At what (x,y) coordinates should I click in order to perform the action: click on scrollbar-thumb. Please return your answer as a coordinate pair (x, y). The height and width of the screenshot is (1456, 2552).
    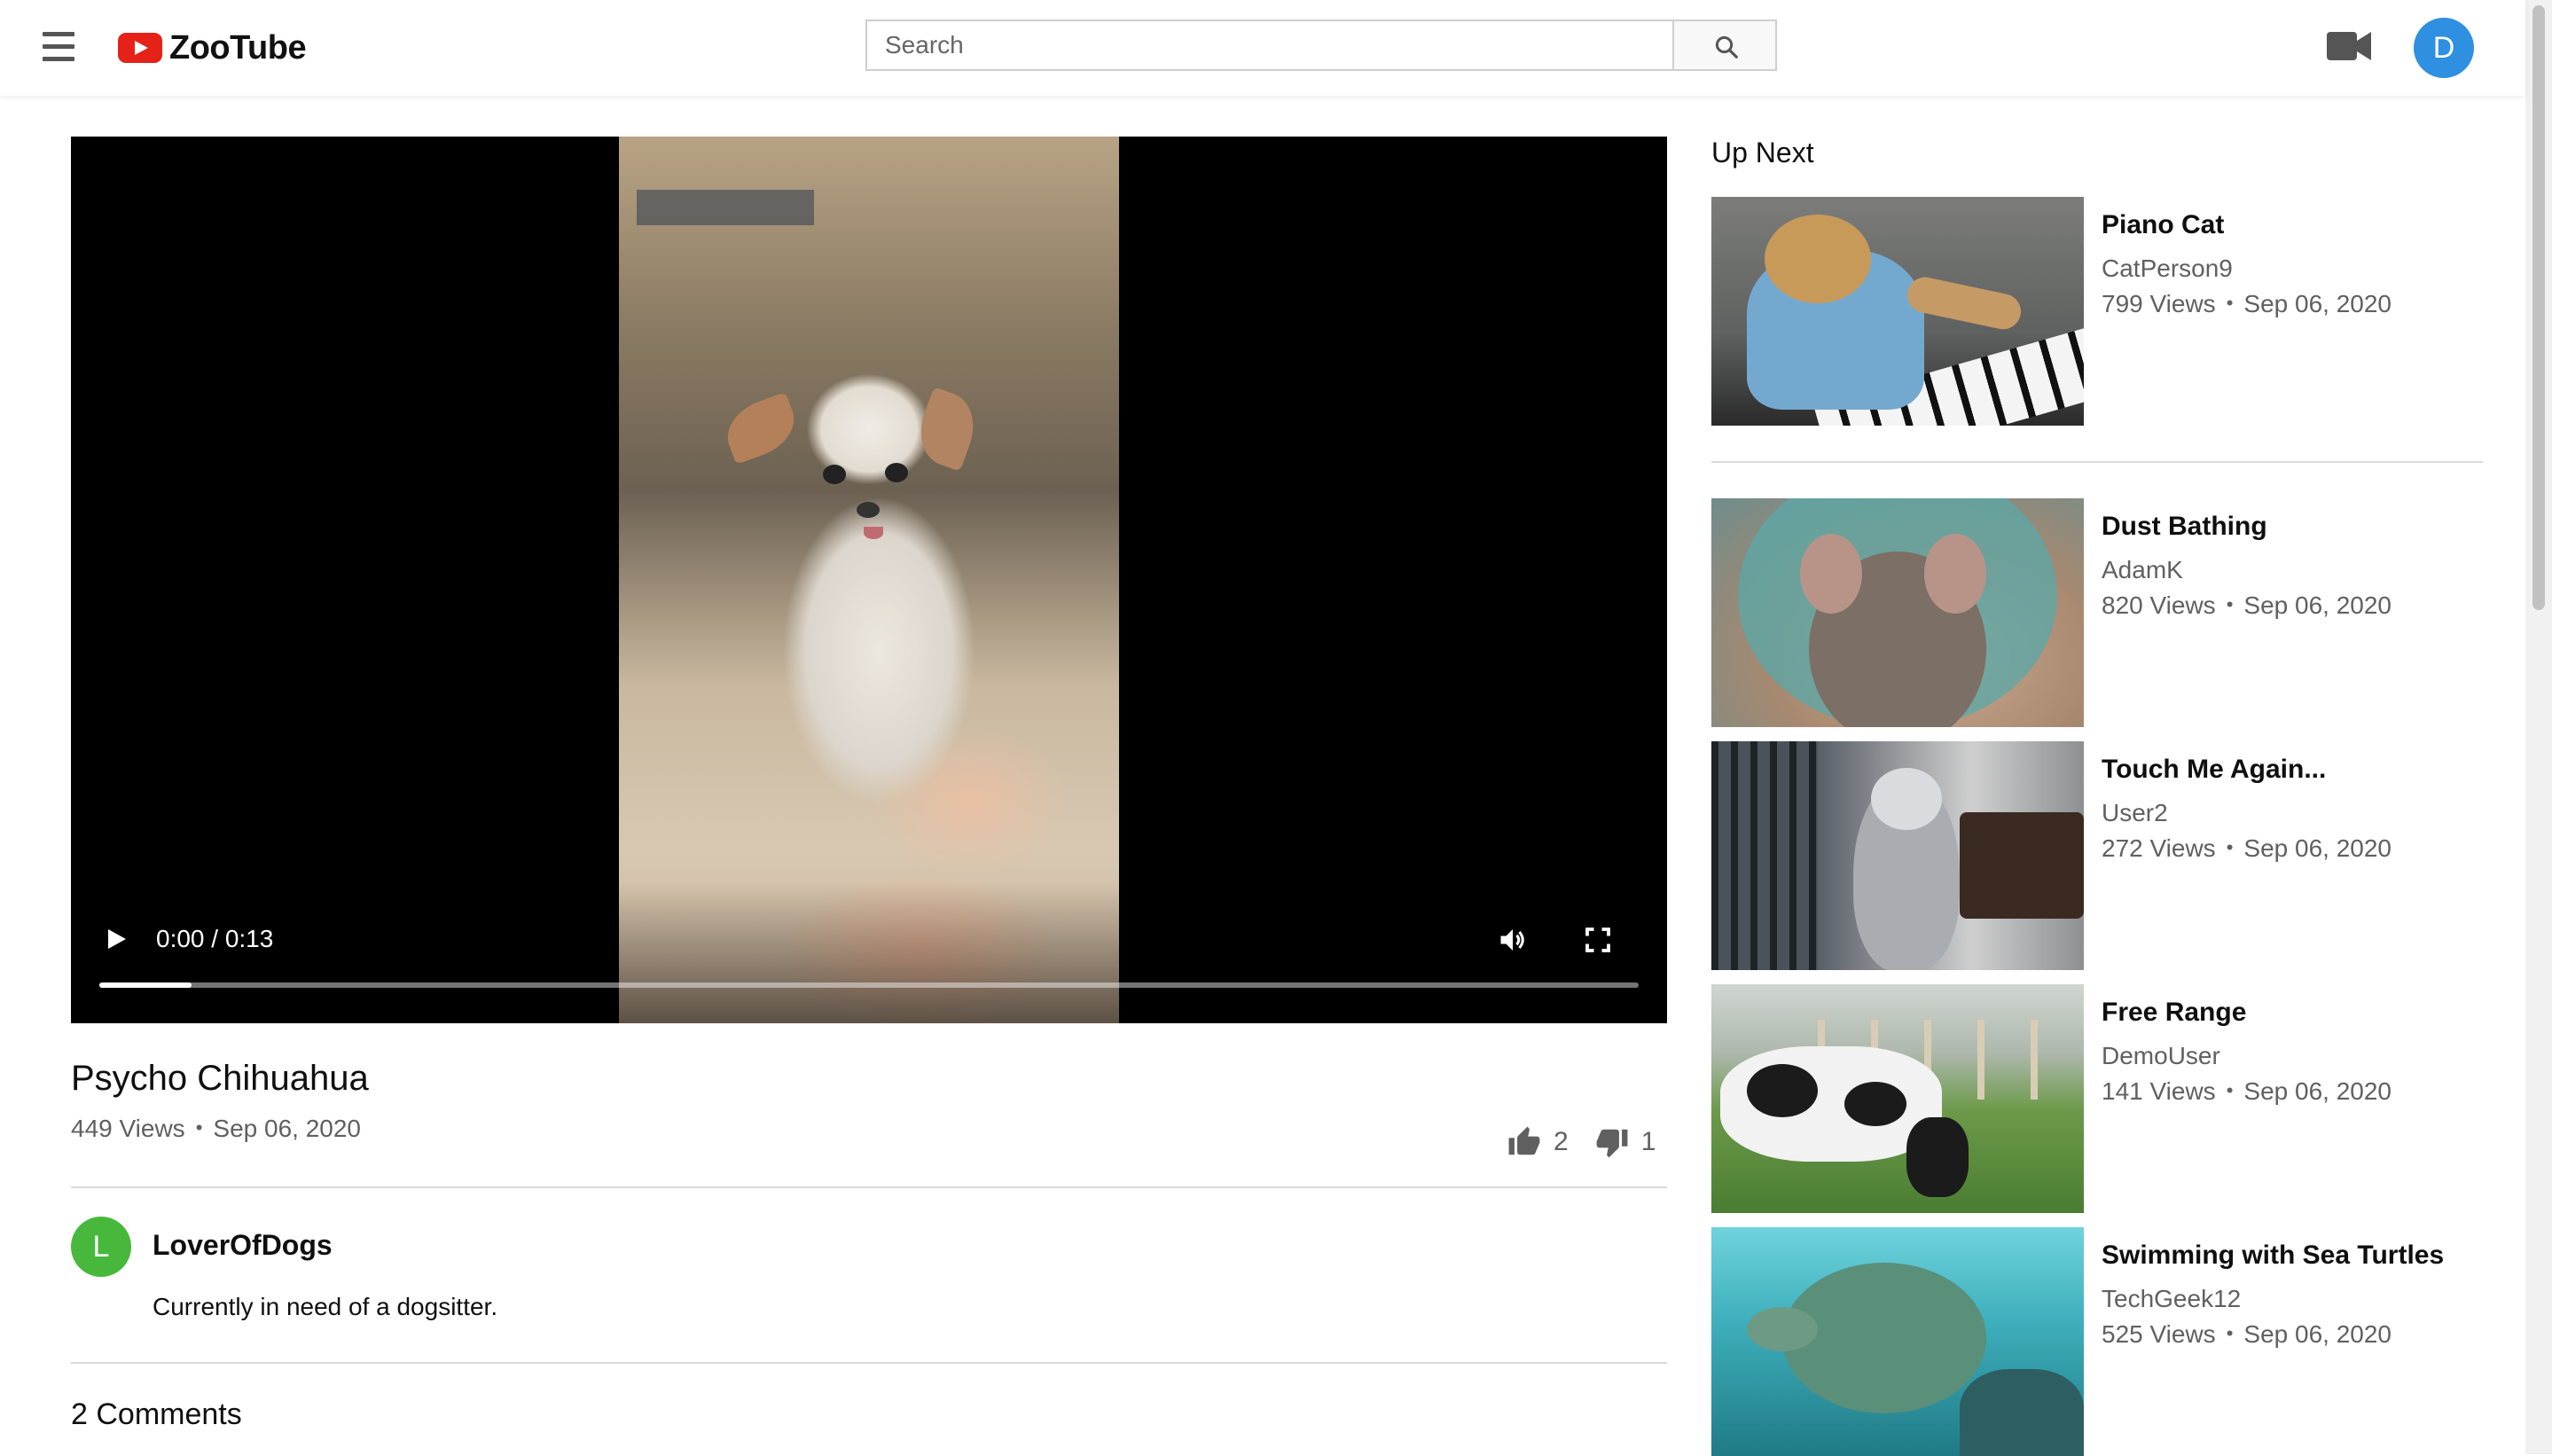
    Looking at the image, I should click on (2538, 307).